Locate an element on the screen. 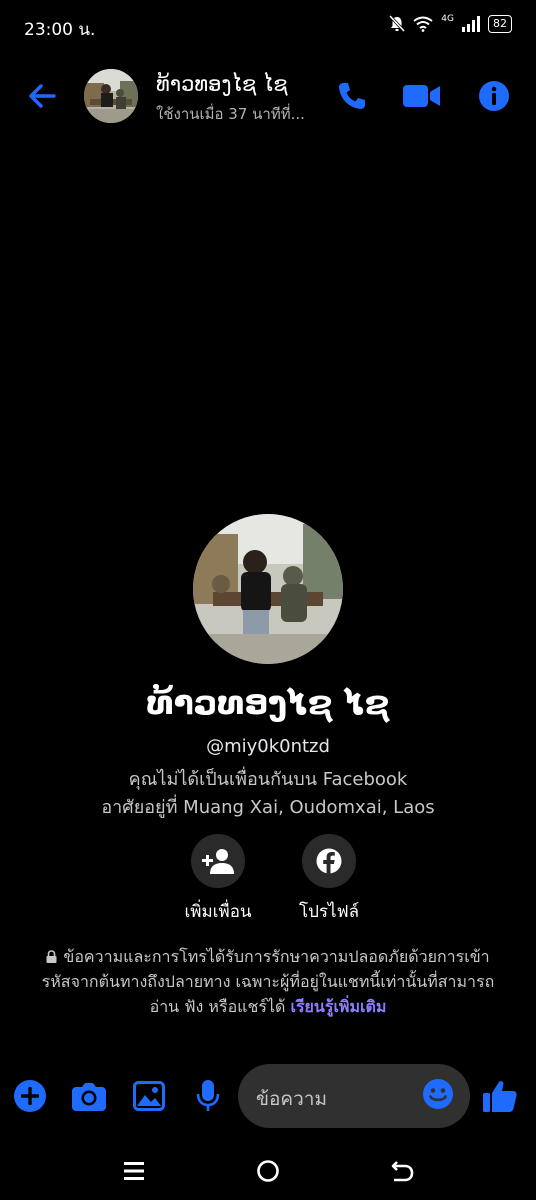 The width and height of the screenshot is (536, 1200). add-friend-circle is located at coordinates (218, 861).